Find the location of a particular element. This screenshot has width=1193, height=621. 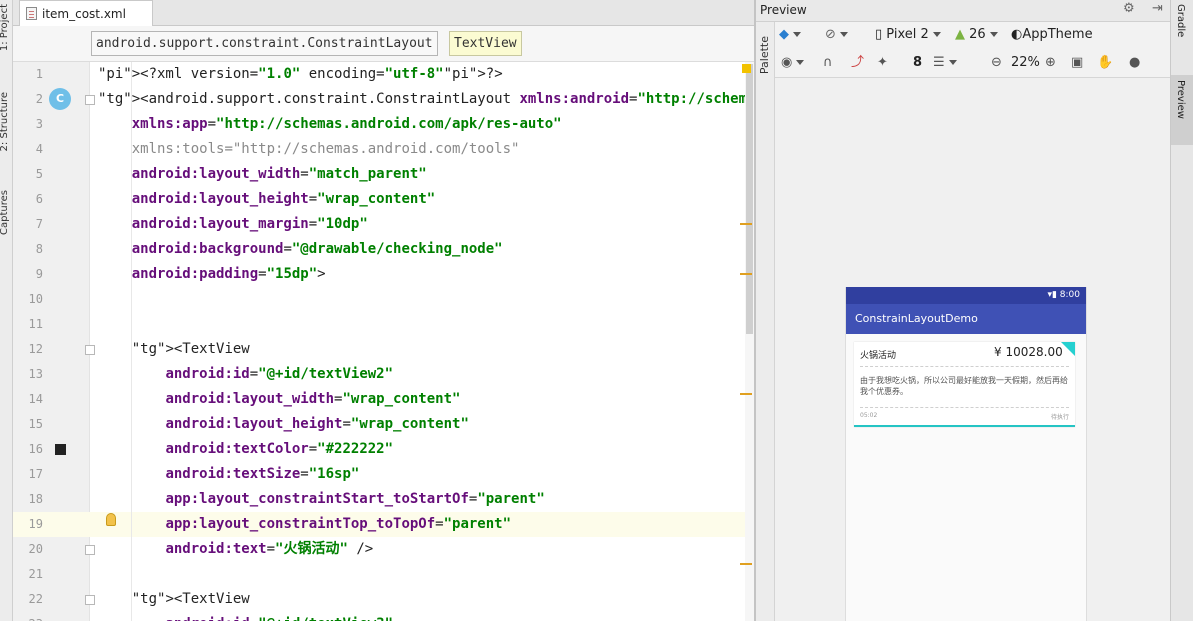

xml-file-icon is located at coordinates (31, 13).